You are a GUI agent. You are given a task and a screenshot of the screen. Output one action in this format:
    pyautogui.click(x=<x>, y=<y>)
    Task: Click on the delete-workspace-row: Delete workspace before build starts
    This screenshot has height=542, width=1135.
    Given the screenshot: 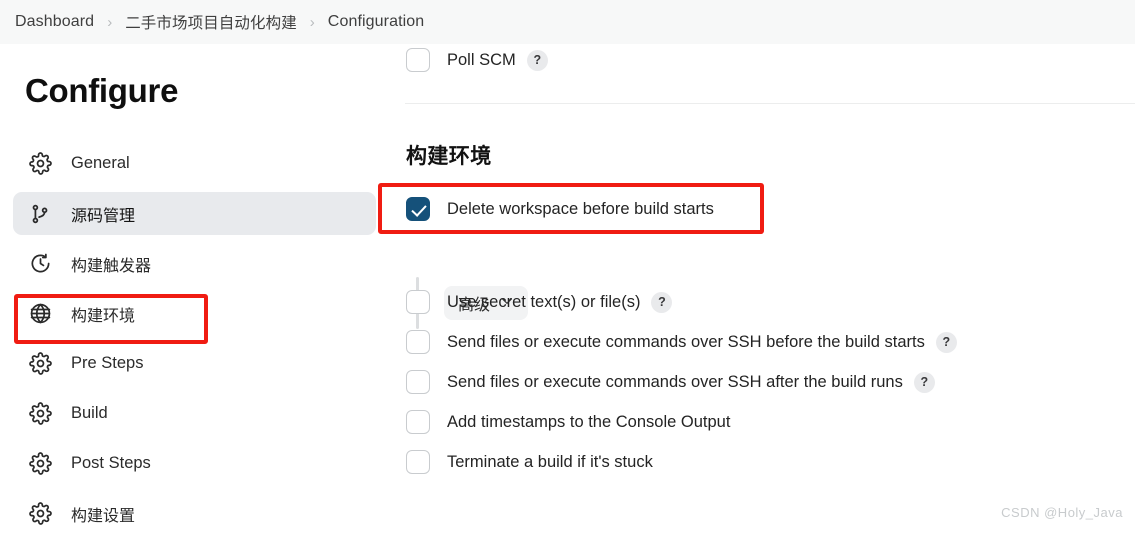 What is the action you would take?
    pyautogui.click(x=560, y=209)
    